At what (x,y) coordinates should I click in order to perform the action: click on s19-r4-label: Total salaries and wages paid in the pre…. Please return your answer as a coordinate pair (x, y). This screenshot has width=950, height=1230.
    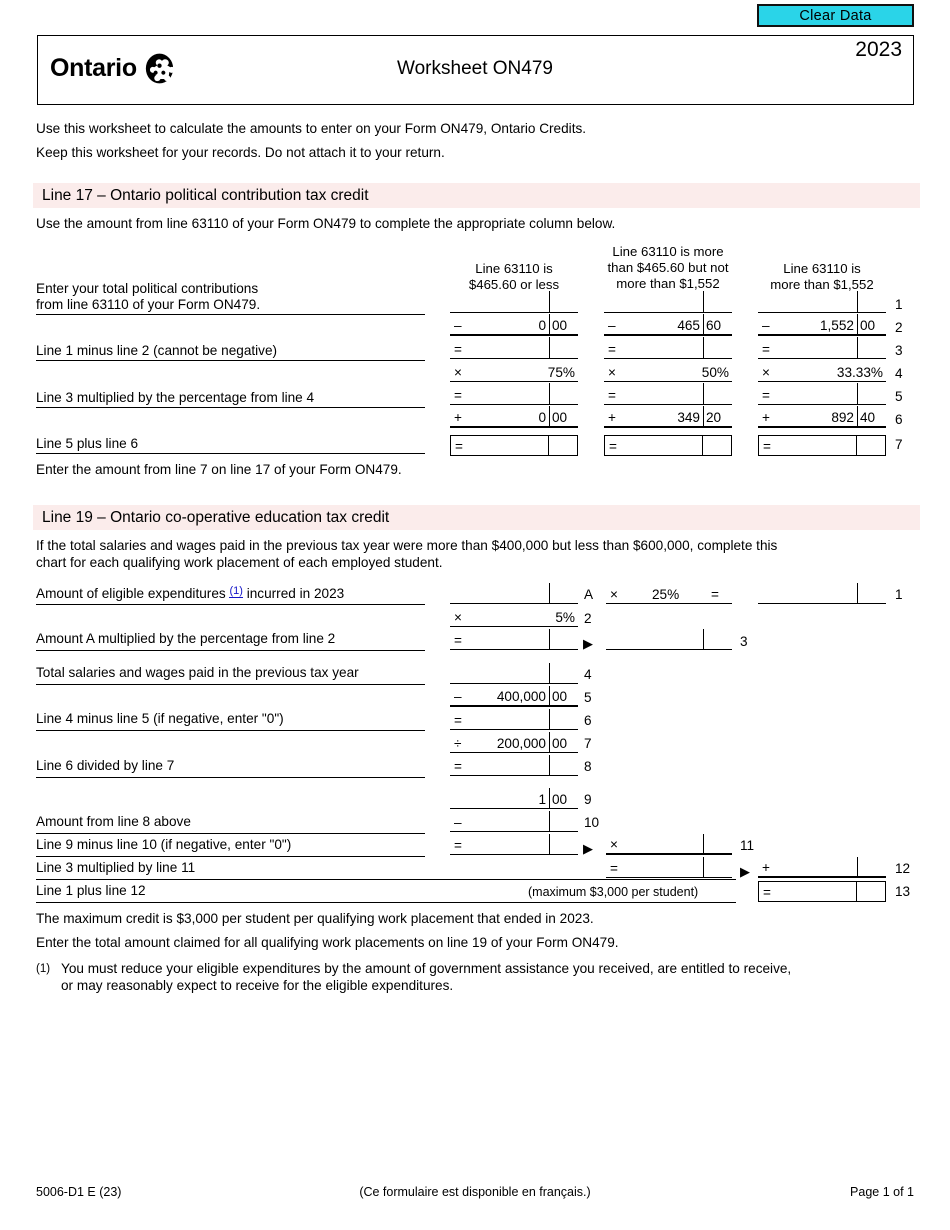
    Looking at the image, I should click on (197, 672).